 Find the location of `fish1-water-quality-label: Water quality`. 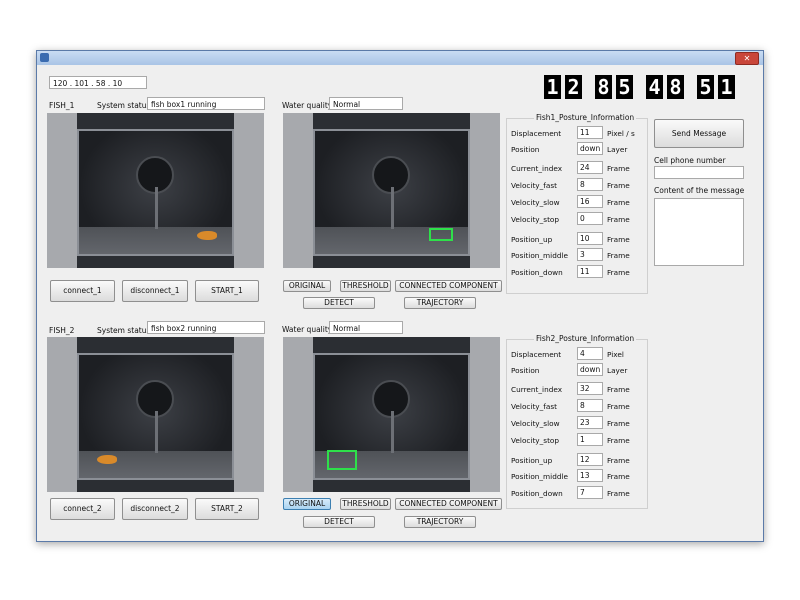

fish1-water-quality-label: Water quality is located at coordinates (307, 105).